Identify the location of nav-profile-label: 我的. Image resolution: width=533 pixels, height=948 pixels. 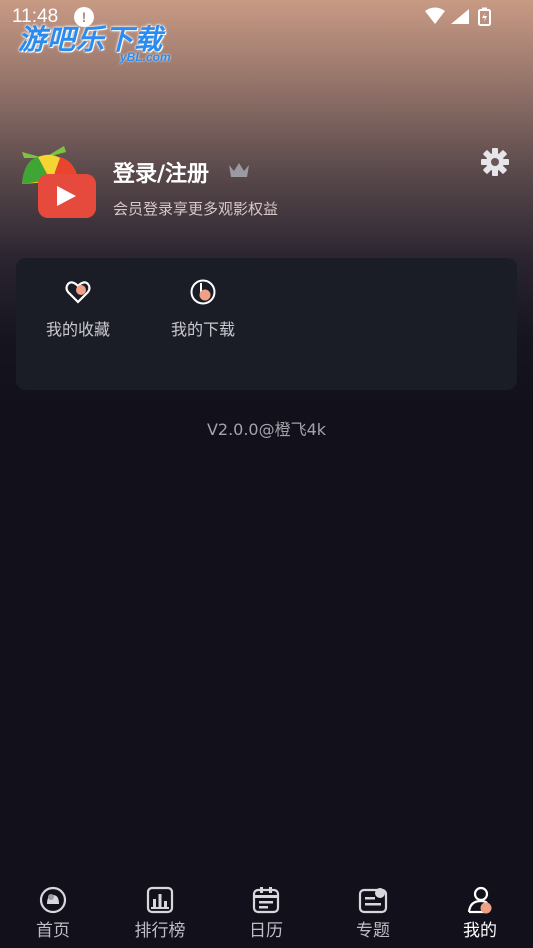
(480, 931).